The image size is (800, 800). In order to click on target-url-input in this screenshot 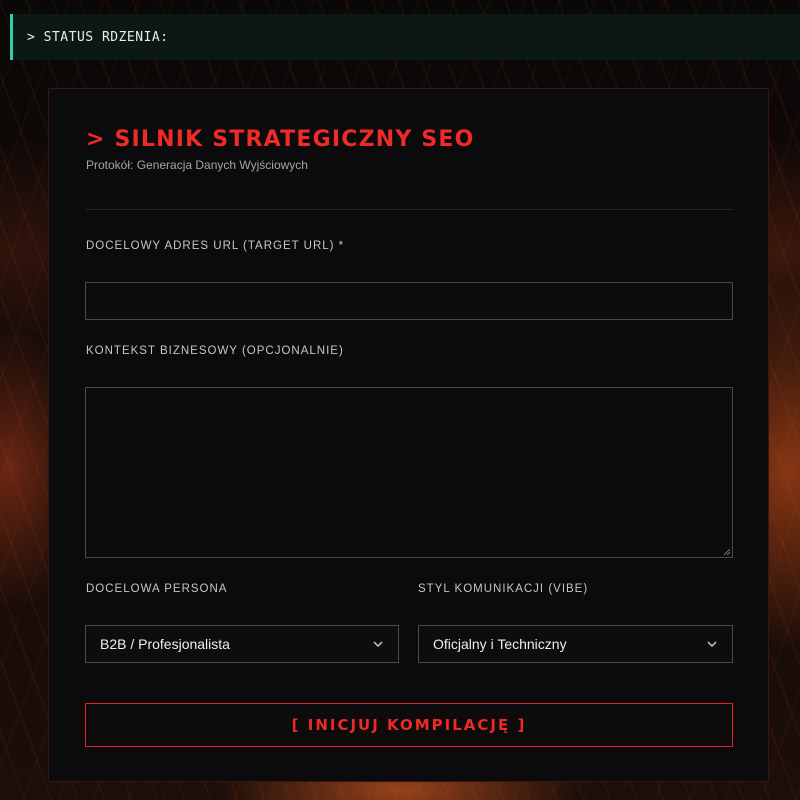, I will do `click(409, 301)`.